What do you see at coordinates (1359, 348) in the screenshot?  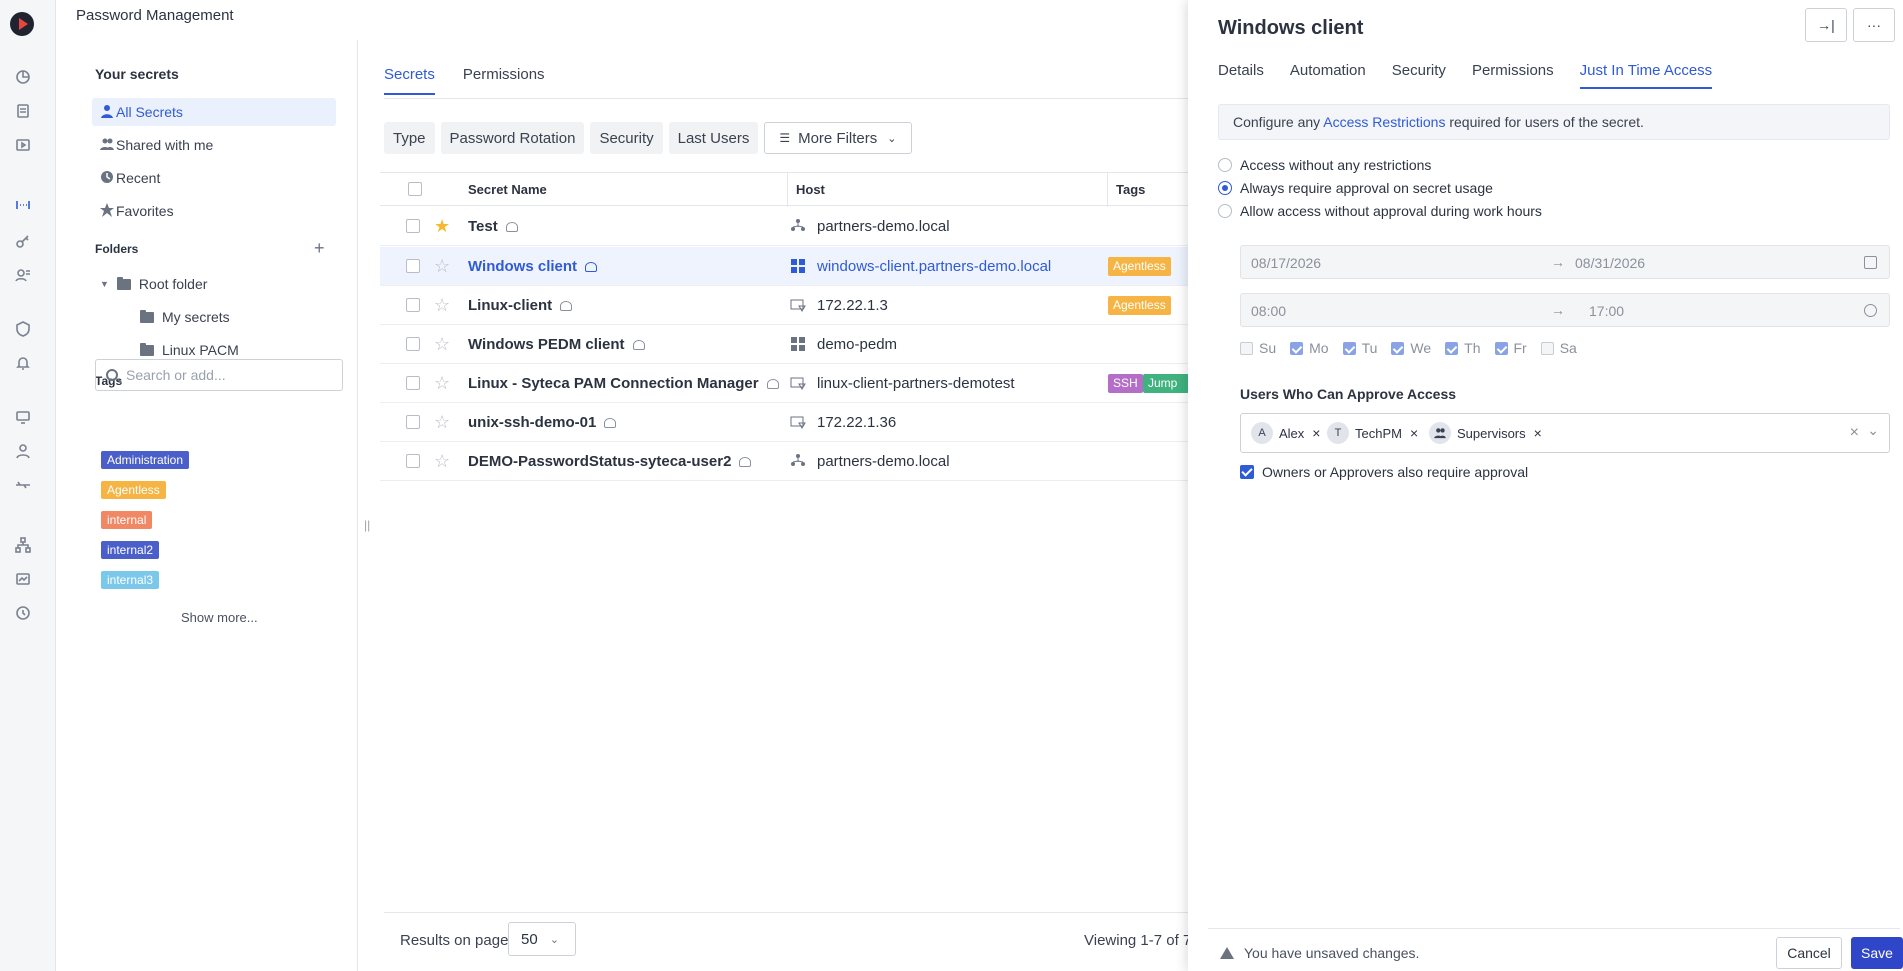 I see `day-tu: Tu` at bounding box center [1359, 348].